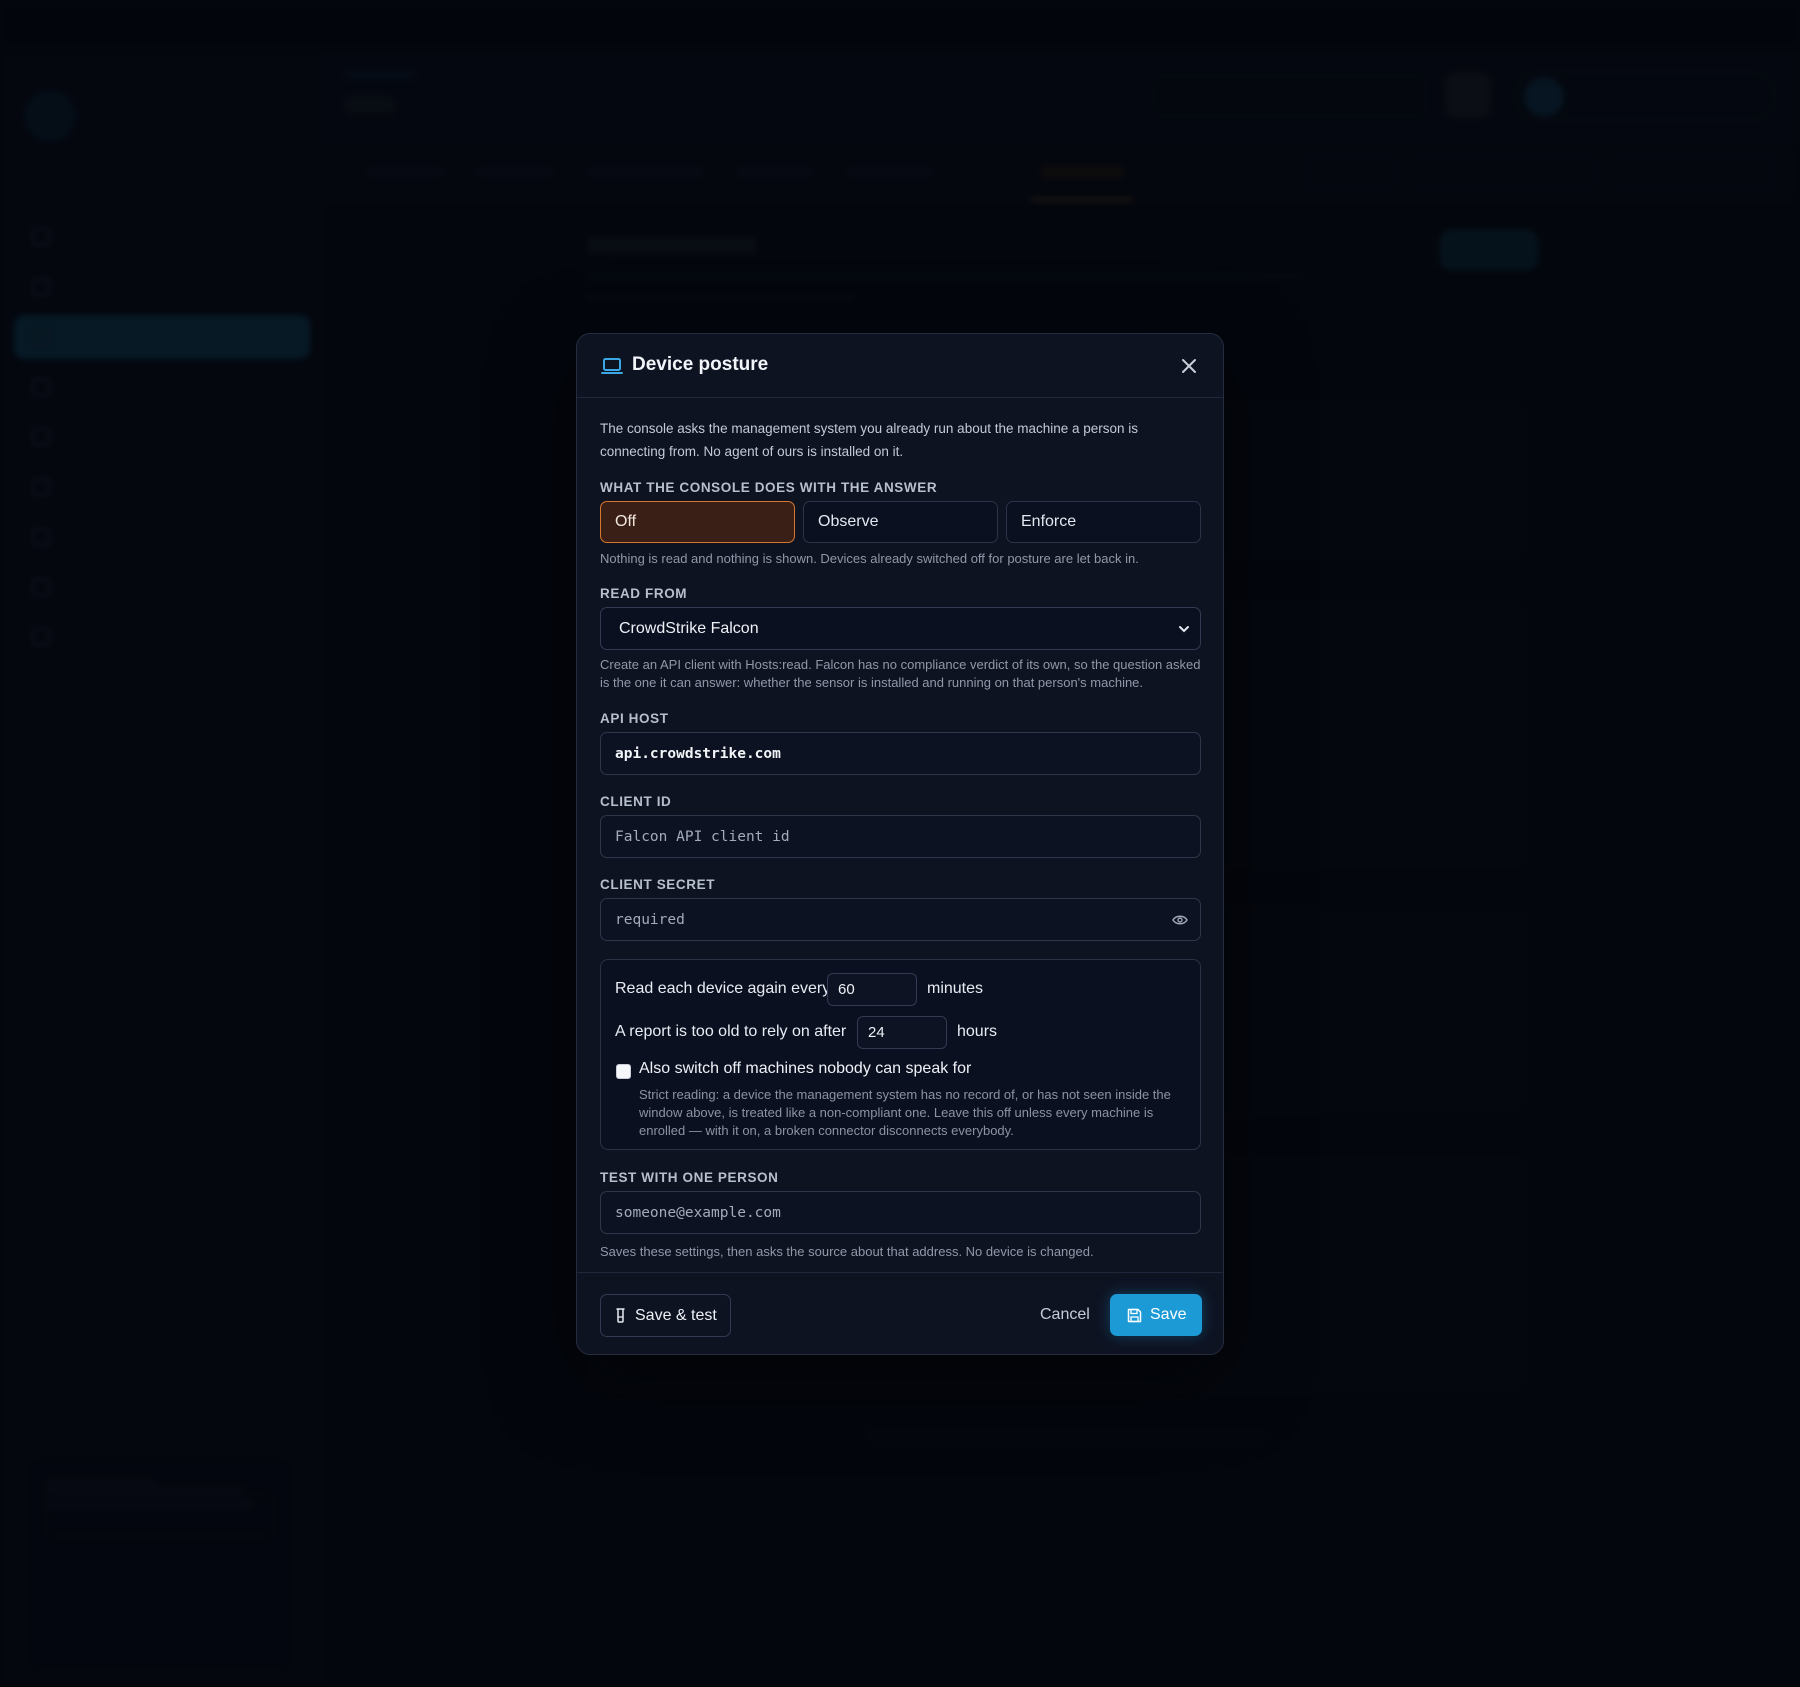 The width and height of the screenshot is (1800, 1687). What do you see at coordinates (697, 522) in the screenshot?
I see `mode-option-off: Off` at bounding box center [697, 522].